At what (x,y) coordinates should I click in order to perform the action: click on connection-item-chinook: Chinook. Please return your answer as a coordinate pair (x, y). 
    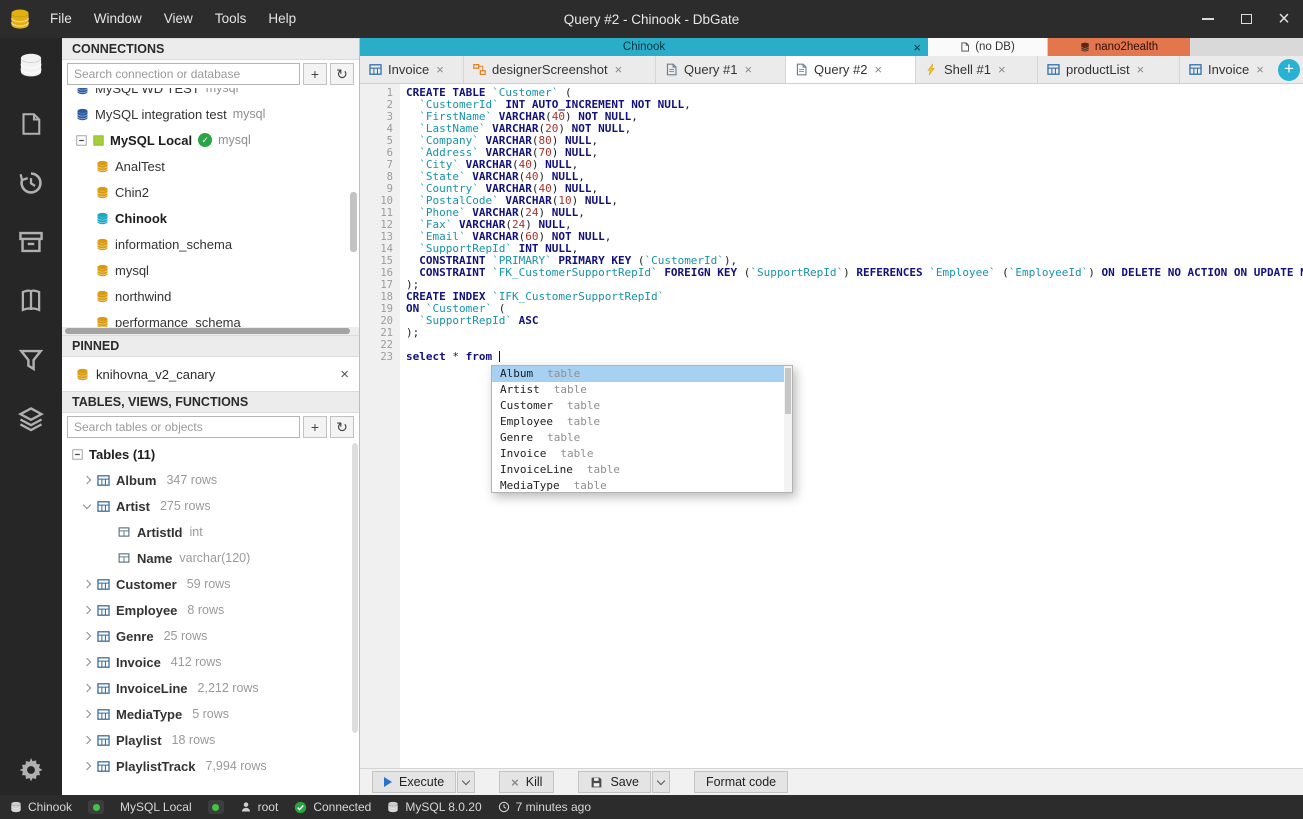
    Looking at the image, I should click on (210, 218).